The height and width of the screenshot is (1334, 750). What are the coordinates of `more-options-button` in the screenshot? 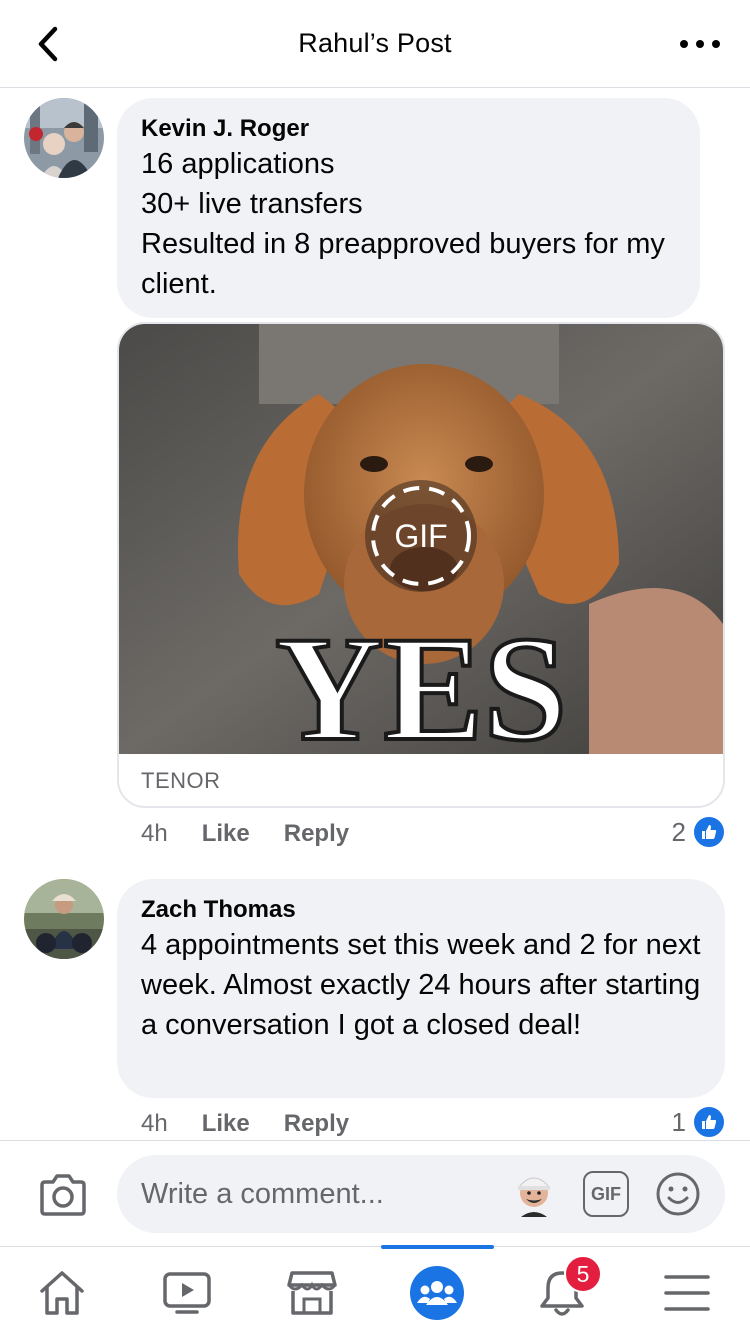 It's located at (700, 44).